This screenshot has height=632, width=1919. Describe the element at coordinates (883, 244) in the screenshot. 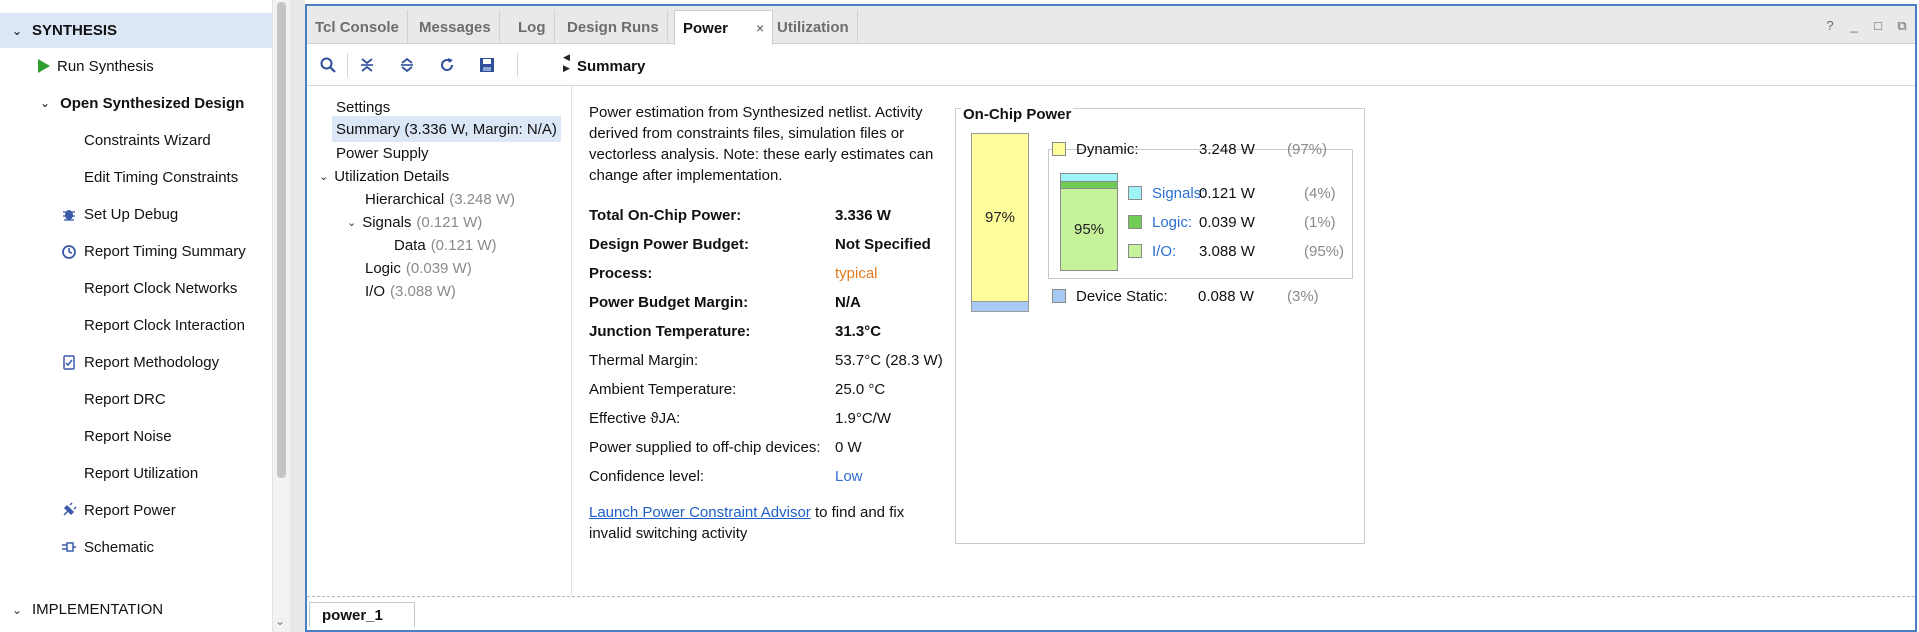

I see `row-value: Not Specified` at that location.